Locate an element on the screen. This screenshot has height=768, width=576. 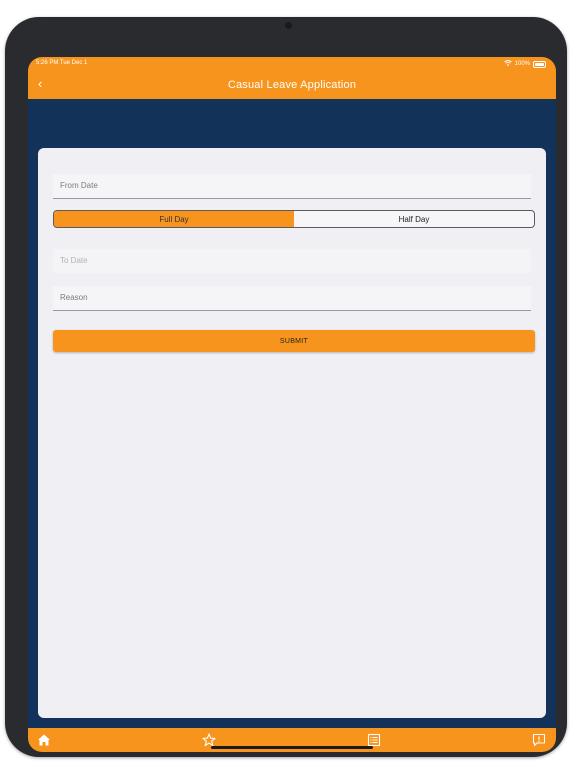
page-title: Casual Leave Application is located at coordinates (292, 85).